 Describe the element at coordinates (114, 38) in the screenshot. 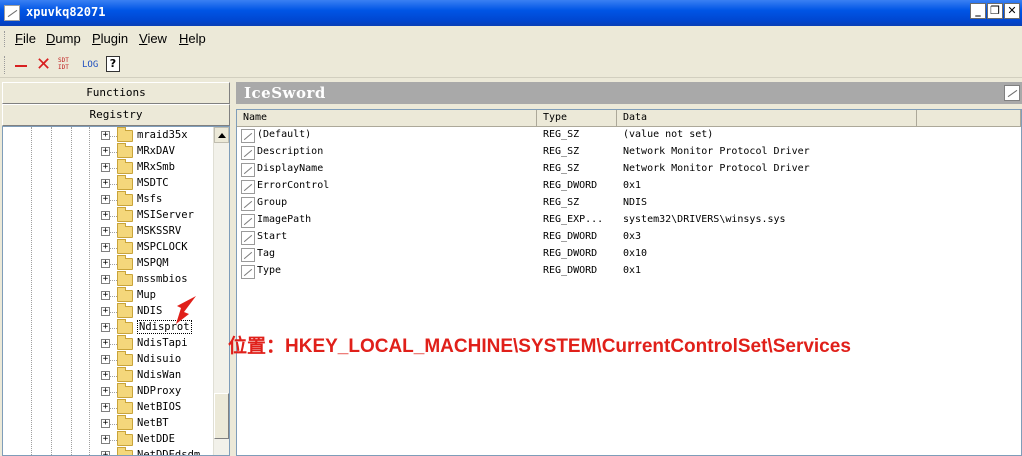

I see `menu-plugin-label: lugin` at that location.